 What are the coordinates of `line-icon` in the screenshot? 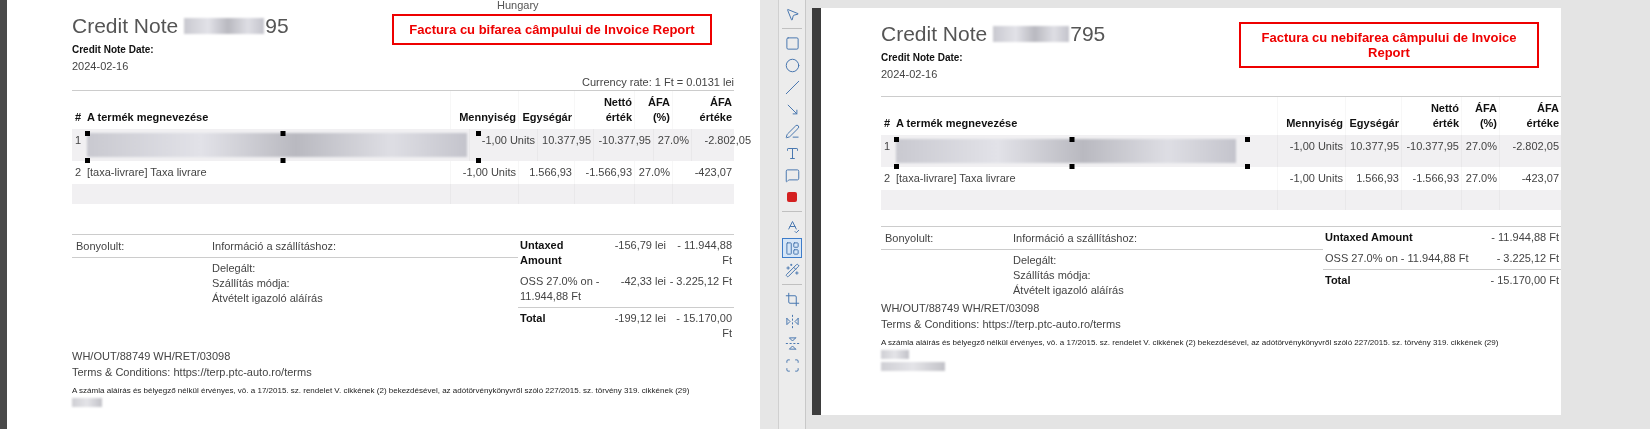 It's located at (792, 87).